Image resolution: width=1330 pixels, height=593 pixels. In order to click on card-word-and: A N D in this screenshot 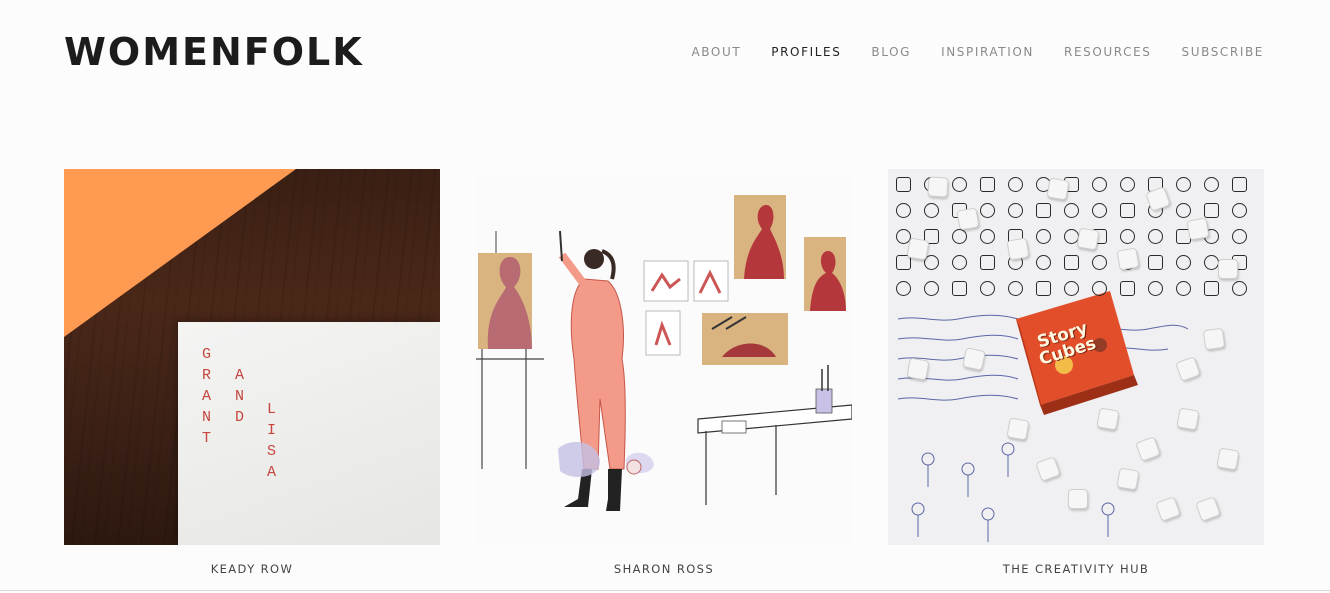, I will do `click(240, 396)`.